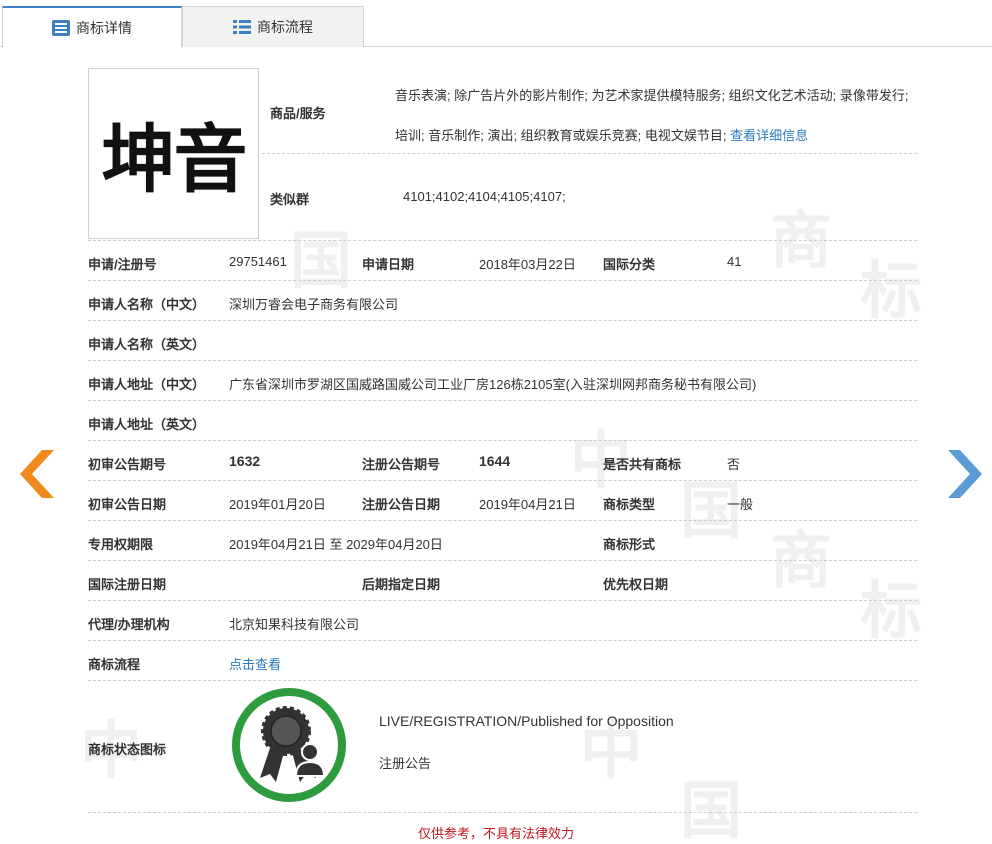 The image size is (992, 844). What do you see at coordinates (147, 344) in the screenshot?
I see `applicant-en-label: 申请人名称（英文）` at bounding box center [147, 344].